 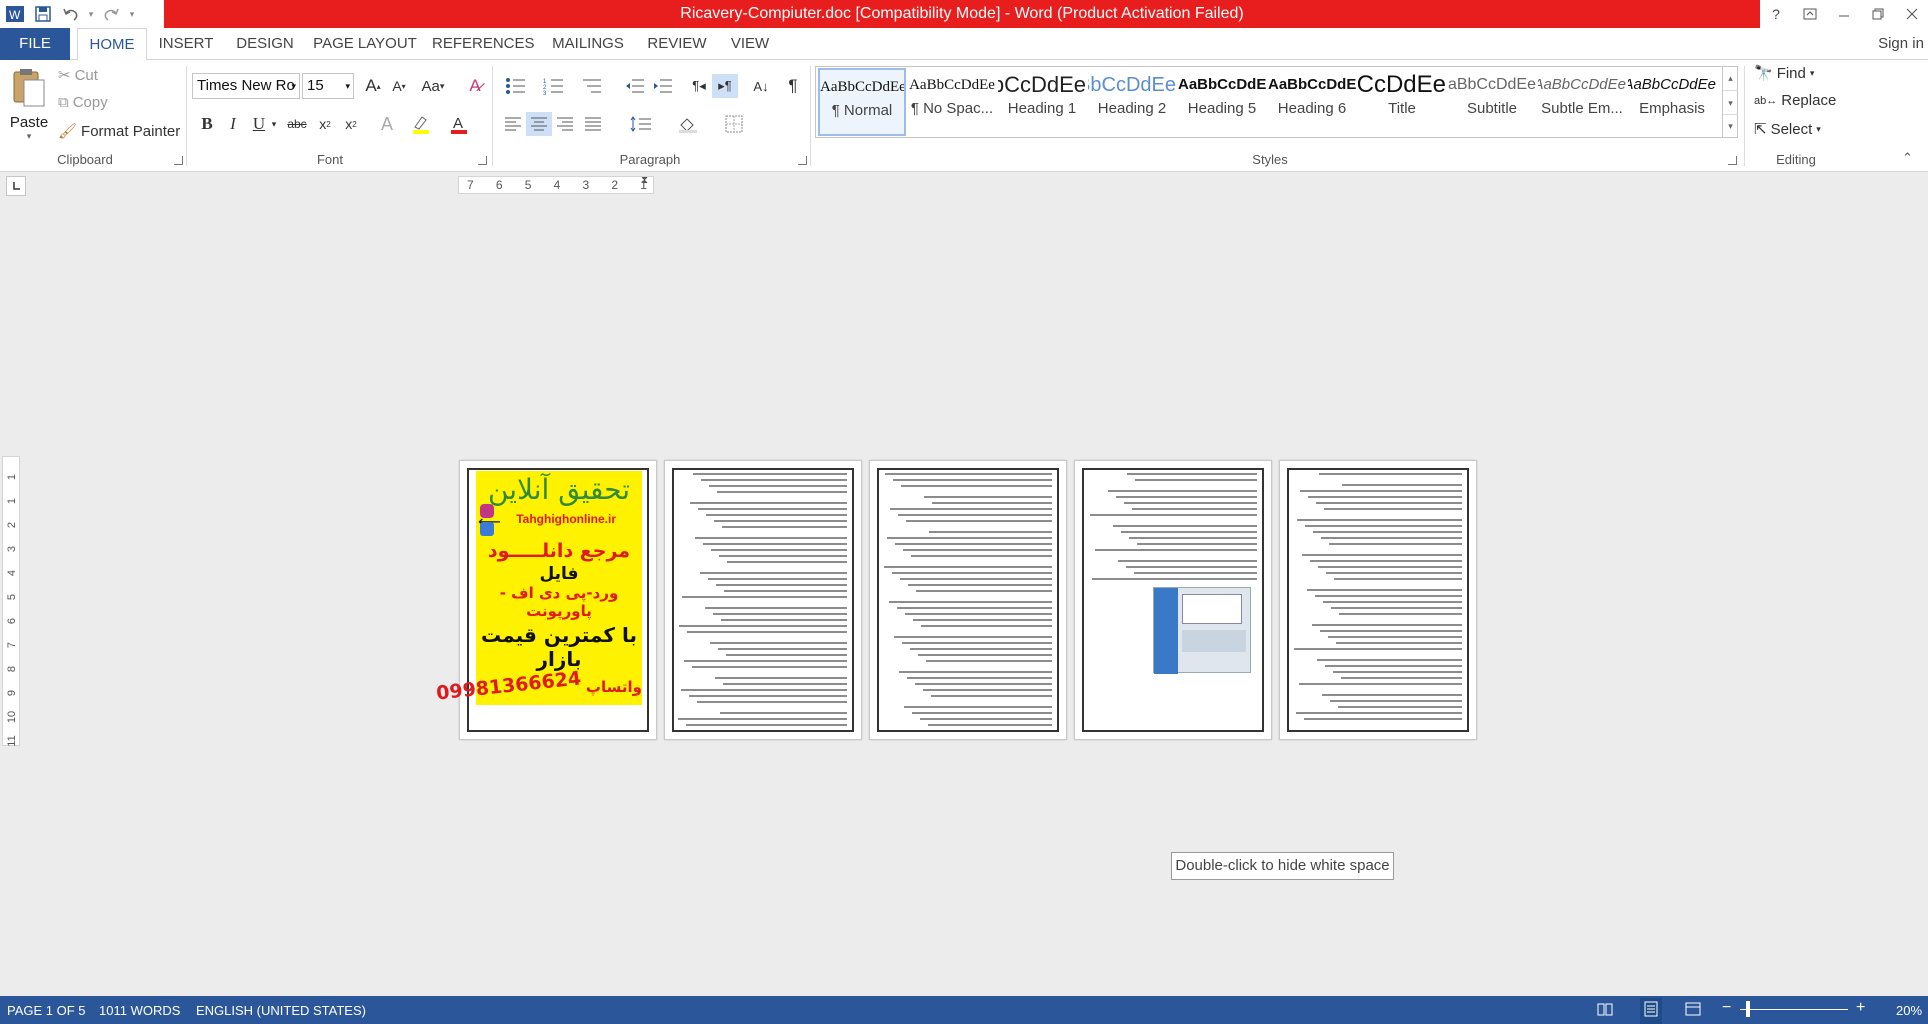 I want to click on tab-design: DESIGN, so click(x=265, y=44).